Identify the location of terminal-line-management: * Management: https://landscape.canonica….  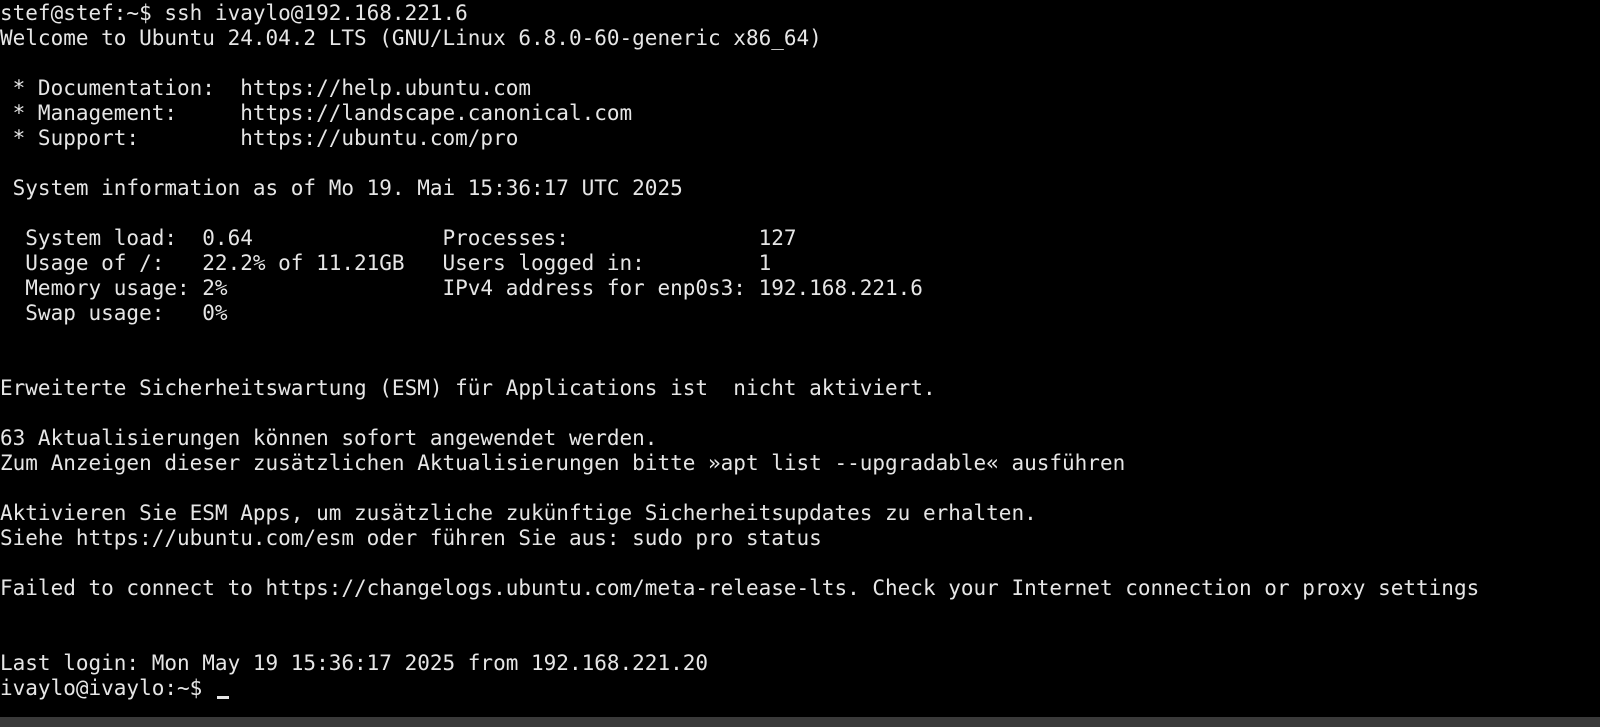
(316, 113).